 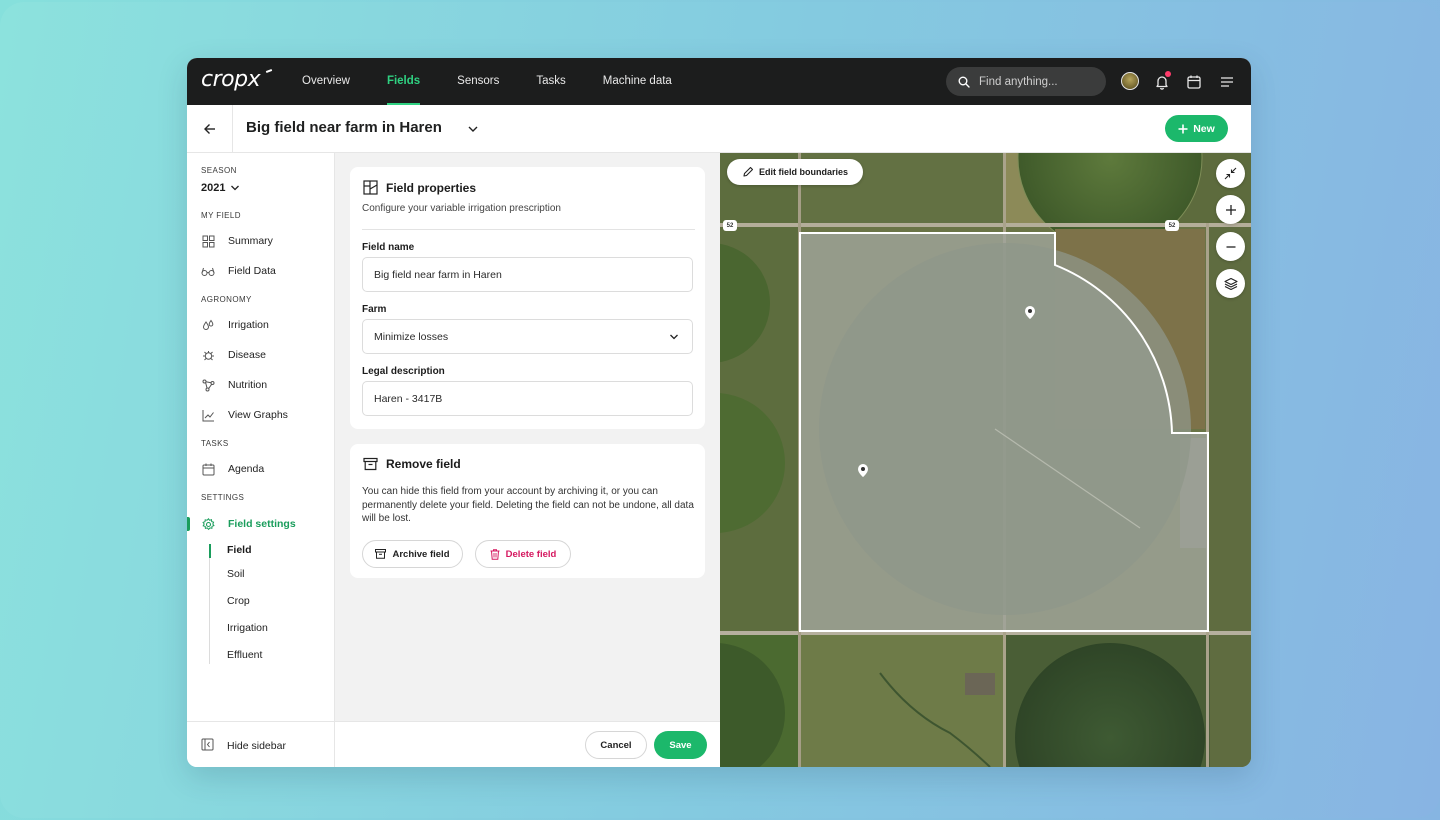 What do you see at coordinates (248, 385) in the screenshot?
I see `sidebar-item-label: Nutrition` at bounding box center [248, 385].